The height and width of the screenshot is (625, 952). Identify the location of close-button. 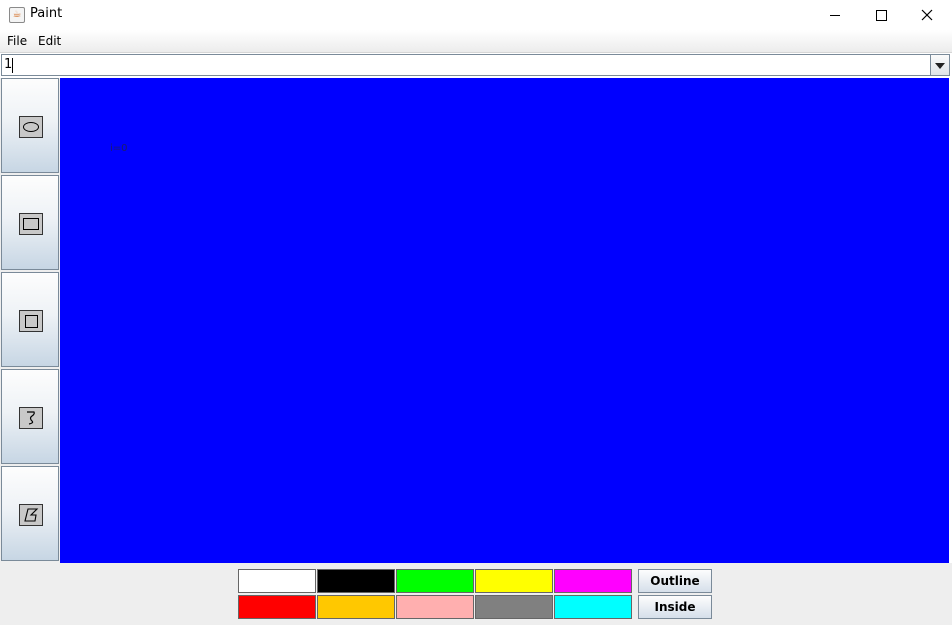
(927, 15).